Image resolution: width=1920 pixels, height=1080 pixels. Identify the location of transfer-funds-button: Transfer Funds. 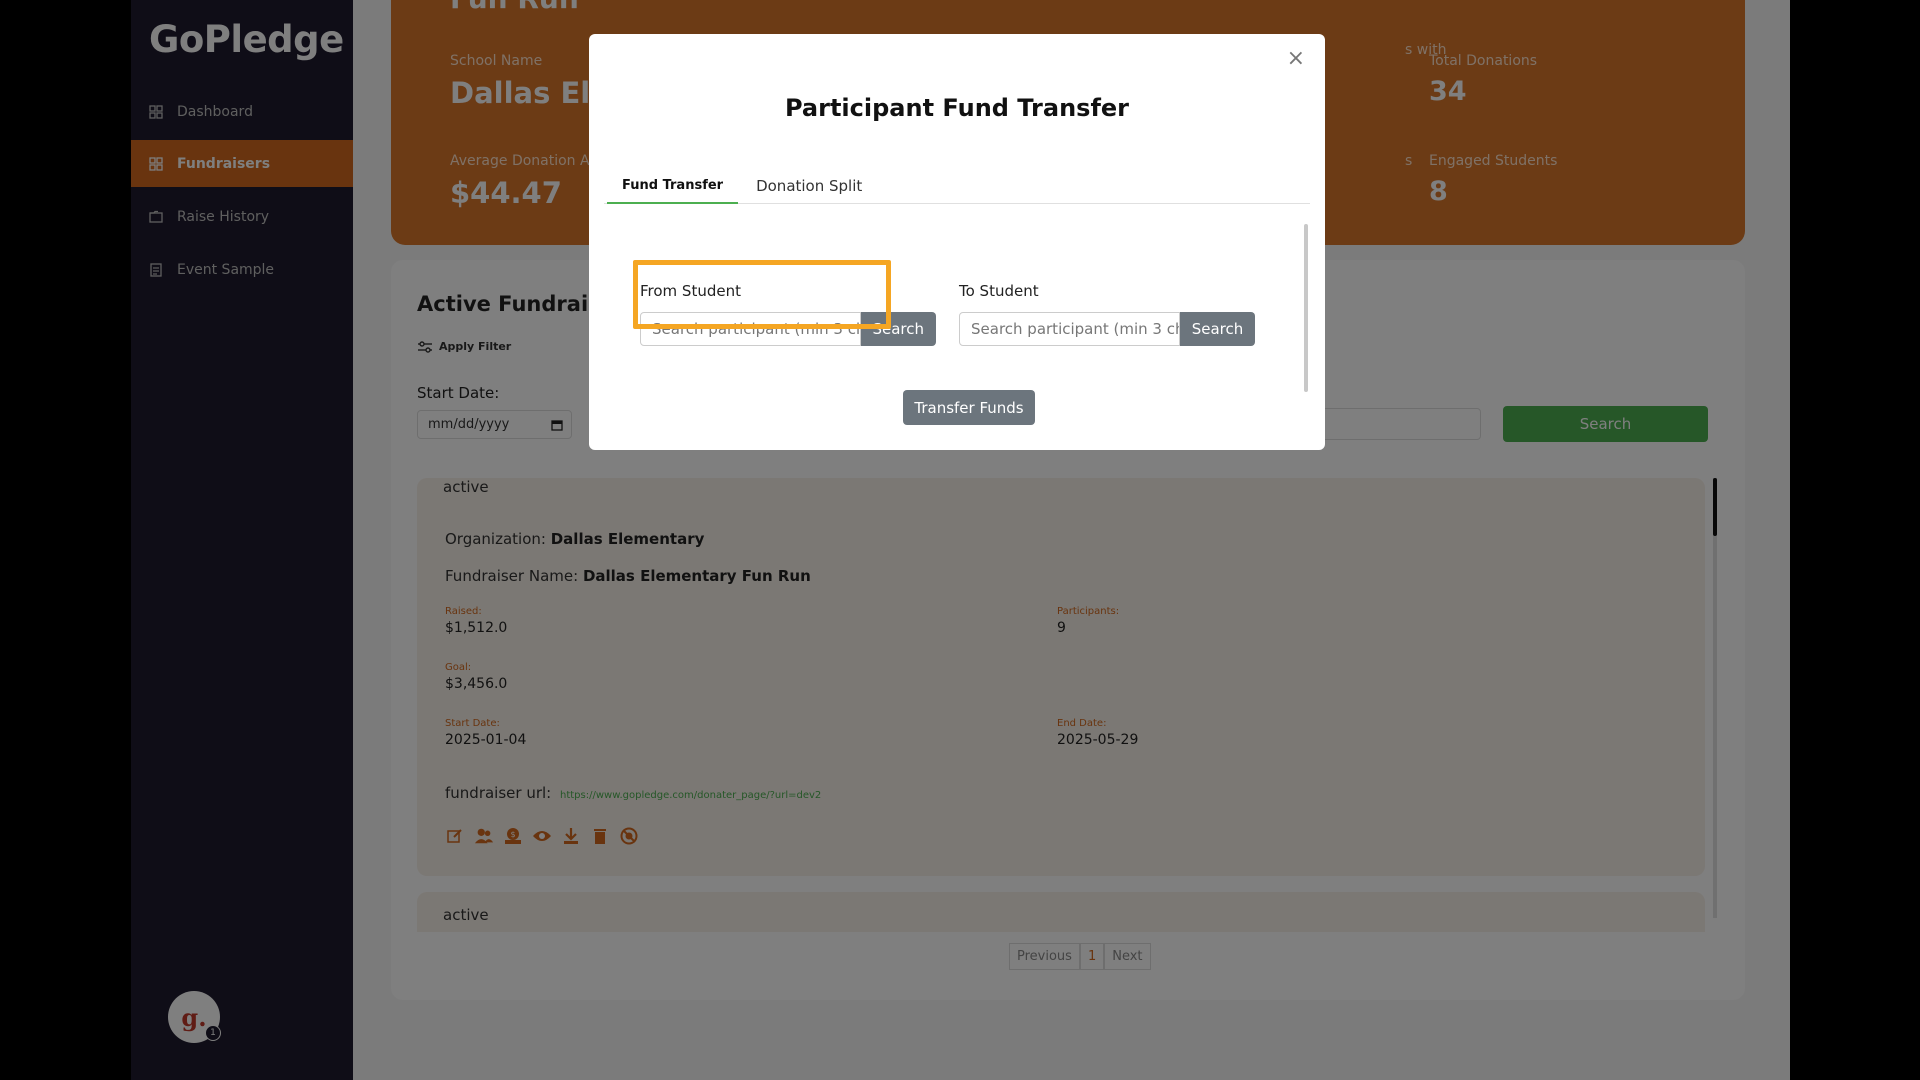
(969, 407).